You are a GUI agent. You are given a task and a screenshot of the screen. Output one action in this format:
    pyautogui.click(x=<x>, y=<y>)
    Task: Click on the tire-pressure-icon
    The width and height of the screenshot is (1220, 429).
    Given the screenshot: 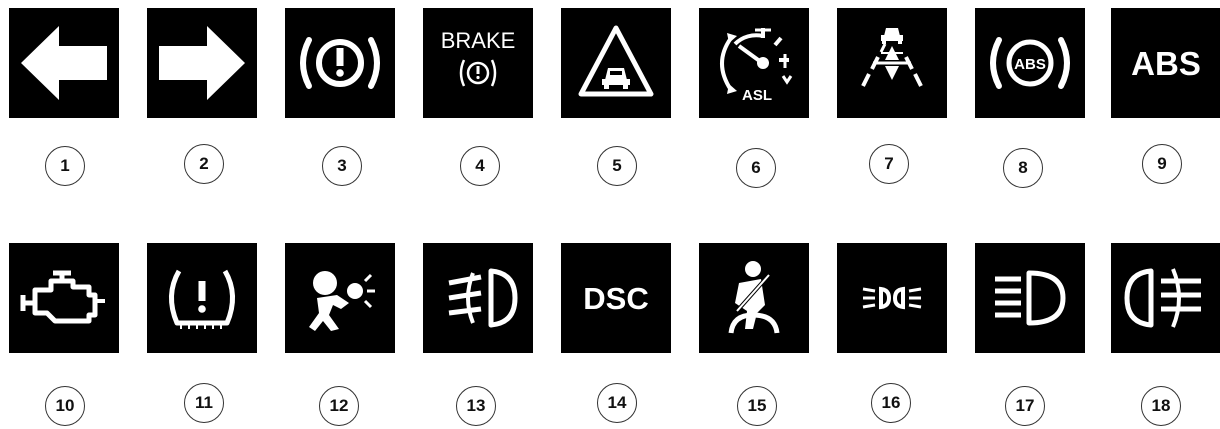 What is the action you would take?
    pyautogui.click(x=202, y=298)
    